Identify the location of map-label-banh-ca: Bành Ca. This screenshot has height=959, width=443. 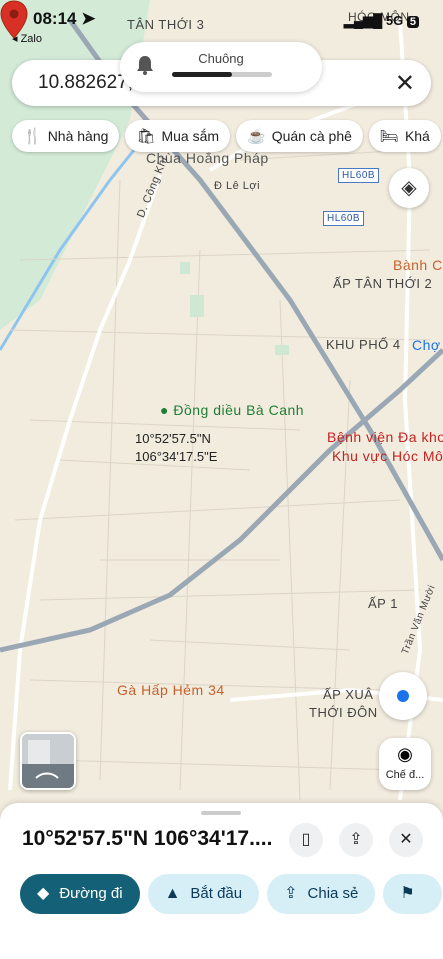
(418, 265).